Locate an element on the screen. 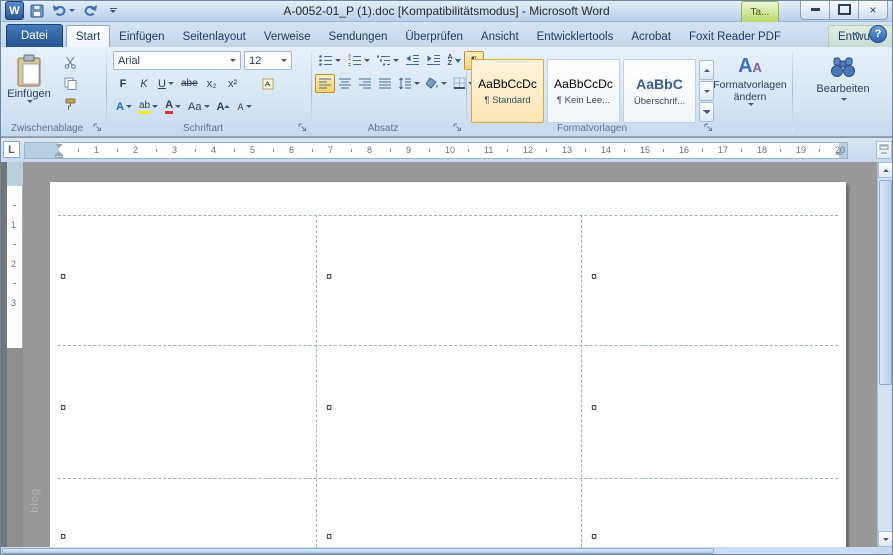 Image resolution: width=893 pixels, height=555 pixels. paste-button: Einfügen is located at coordinates (29, 91).